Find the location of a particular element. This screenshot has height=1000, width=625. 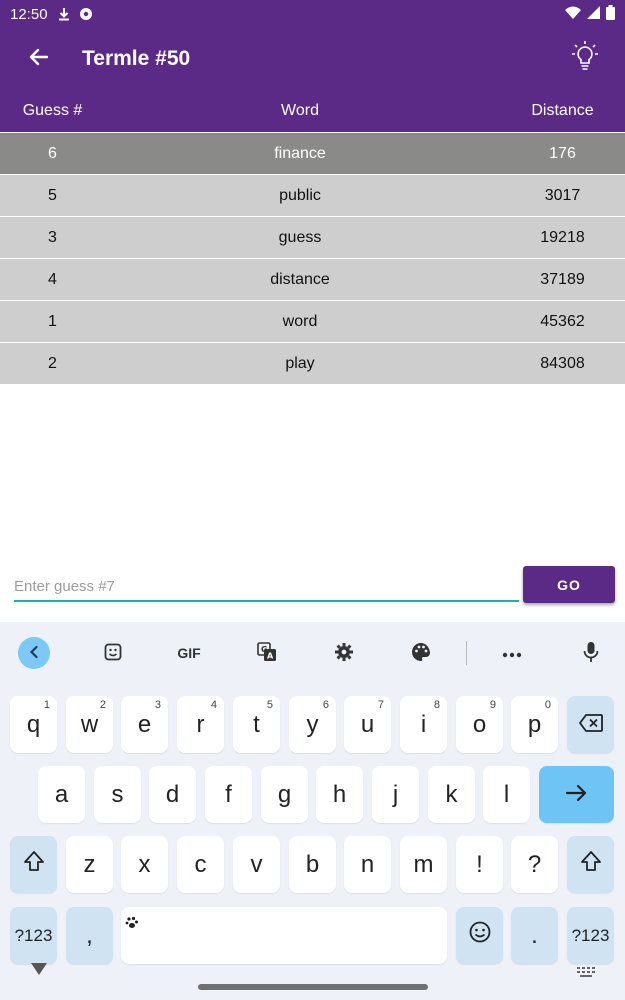

key-p: p0 is located at coordinates (534, 724).